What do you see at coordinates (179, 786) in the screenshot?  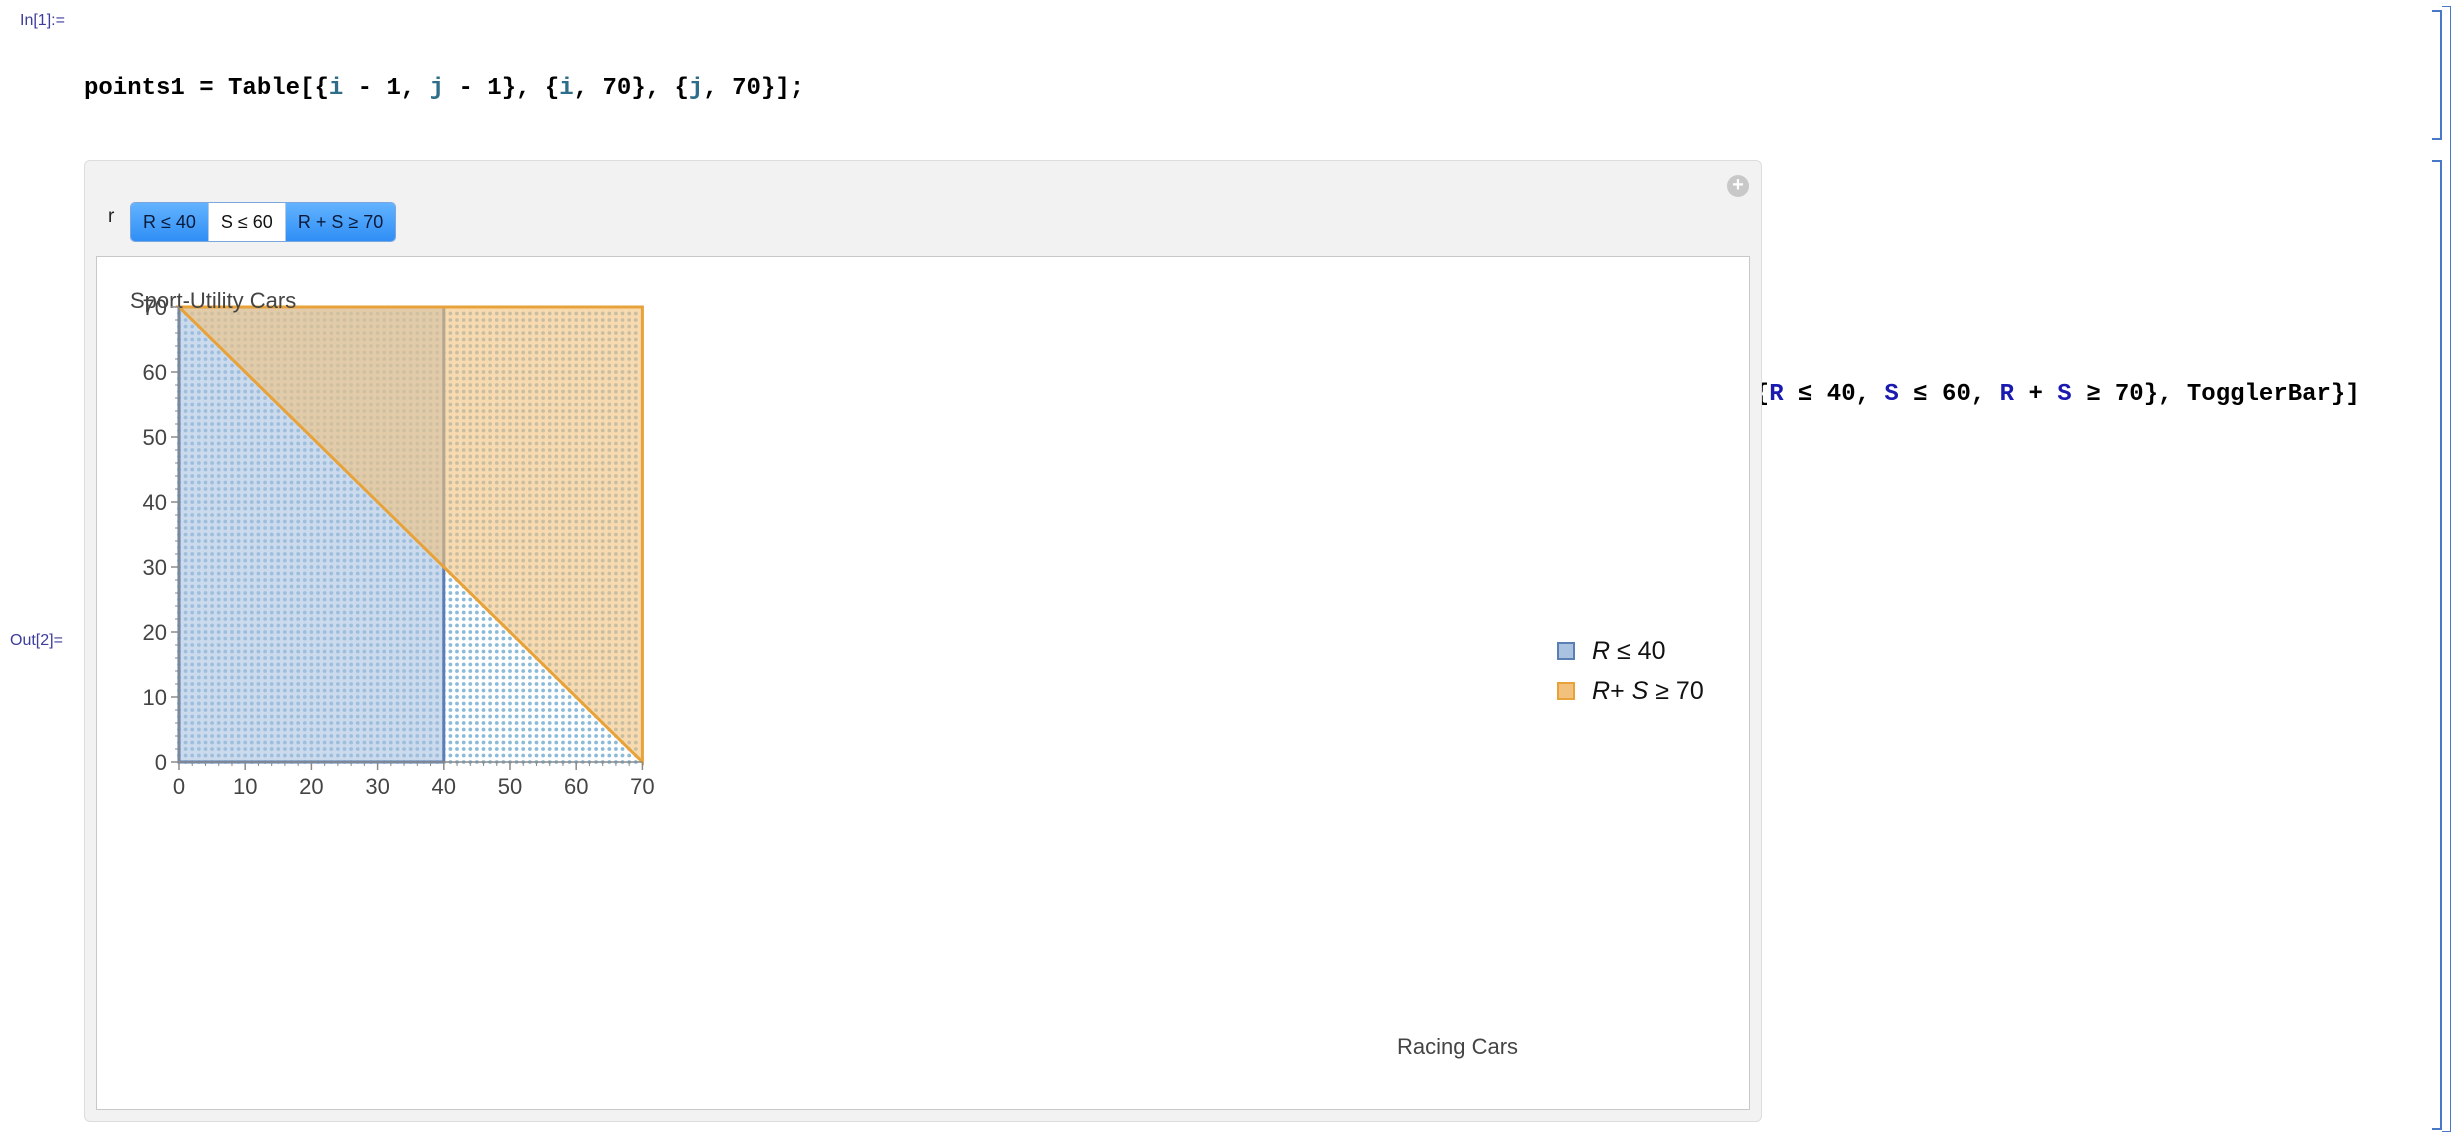 I see `x-tick-label: 0` at bounding box center [179, 786].